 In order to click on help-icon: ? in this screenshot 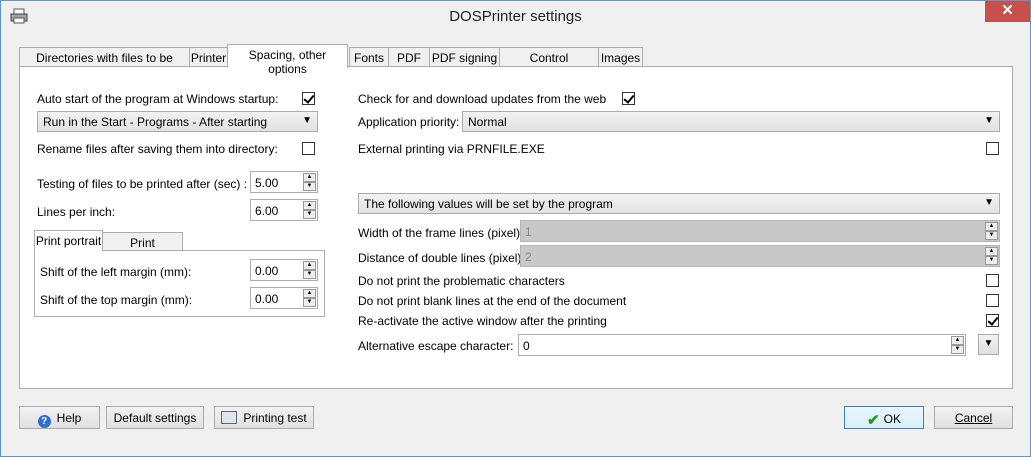, I will do `click(44, 421)`.